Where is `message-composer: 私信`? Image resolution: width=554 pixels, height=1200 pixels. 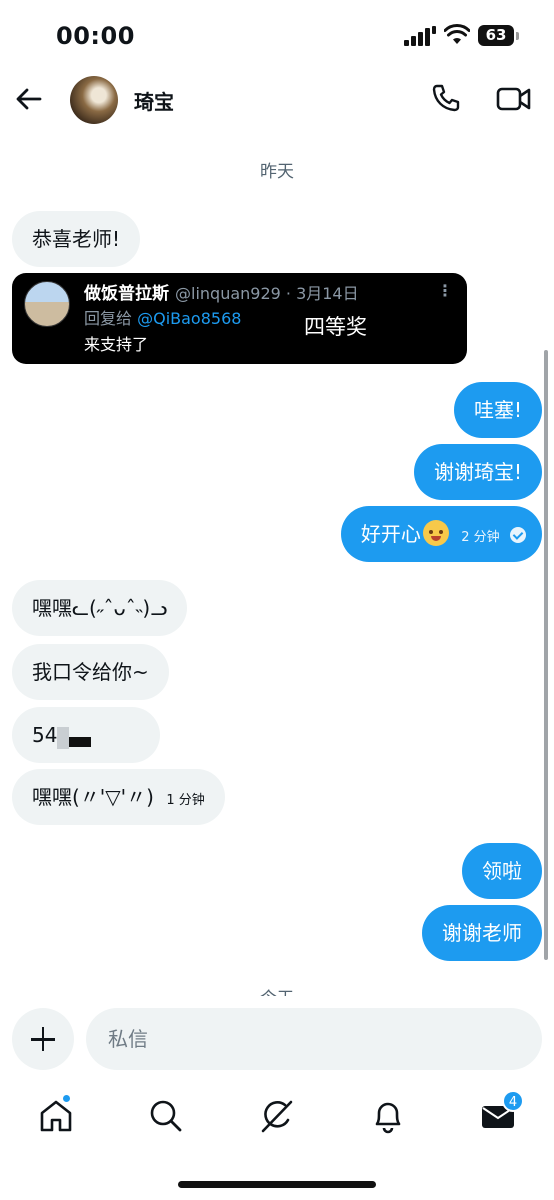
message-composer: 私信 is located at coordinates (277, 1040).